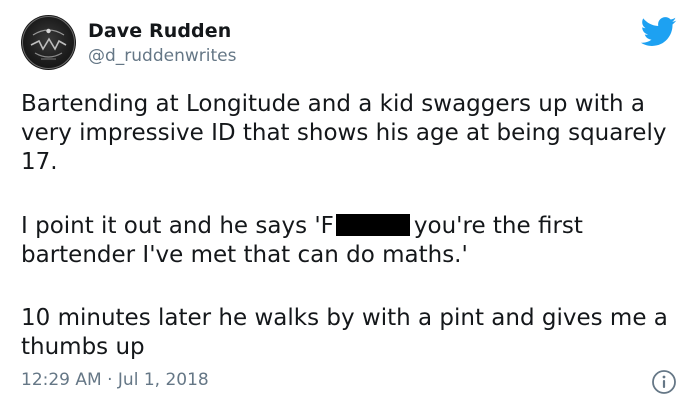  What do you see at coordinates (177, 226) in the screenshot?
I see `tweet-paragraph-2-start: I point it out and he says 'F` at bounding box center [177, 226].